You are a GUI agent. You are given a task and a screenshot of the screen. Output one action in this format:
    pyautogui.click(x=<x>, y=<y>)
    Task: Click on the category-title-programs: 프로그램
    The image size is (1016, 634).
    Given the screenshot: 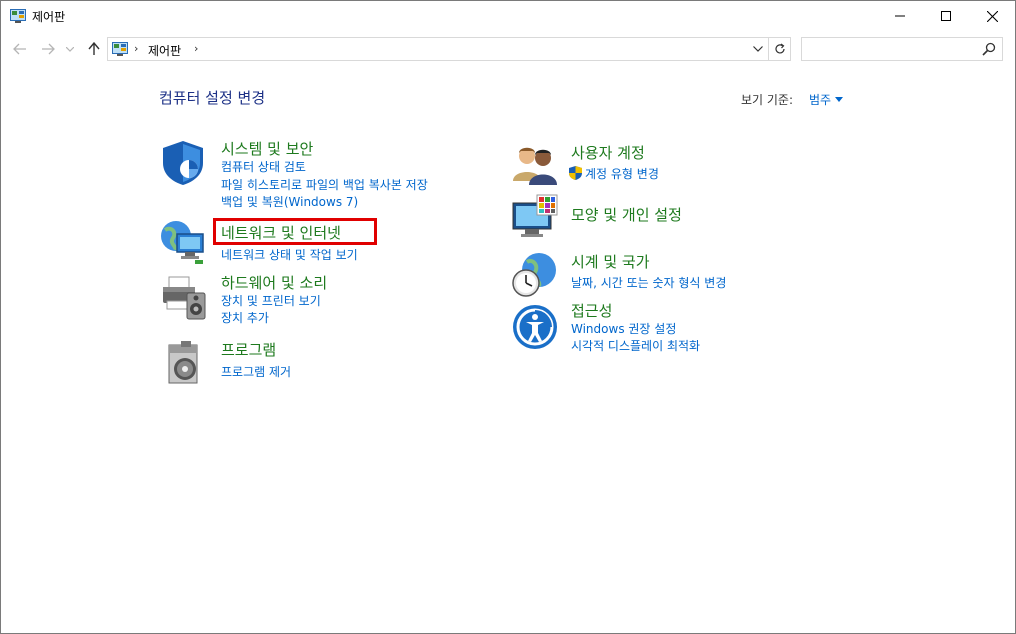 What is the action you would take?
    pyautogui.click(x=248, y=349)
    